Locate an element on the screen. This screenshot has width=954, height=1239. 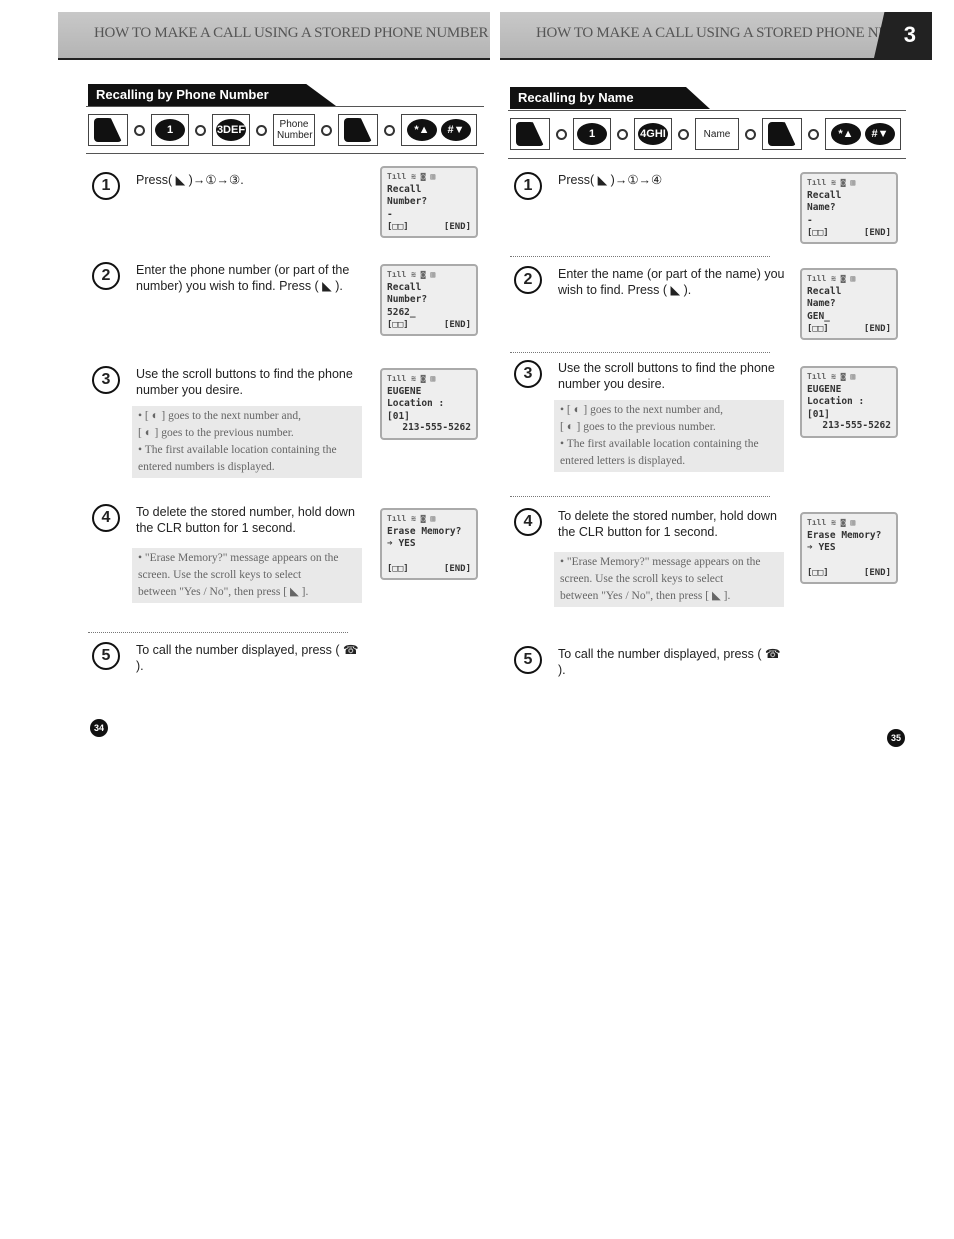
key-label: Name is located at coordinates (717, 134).